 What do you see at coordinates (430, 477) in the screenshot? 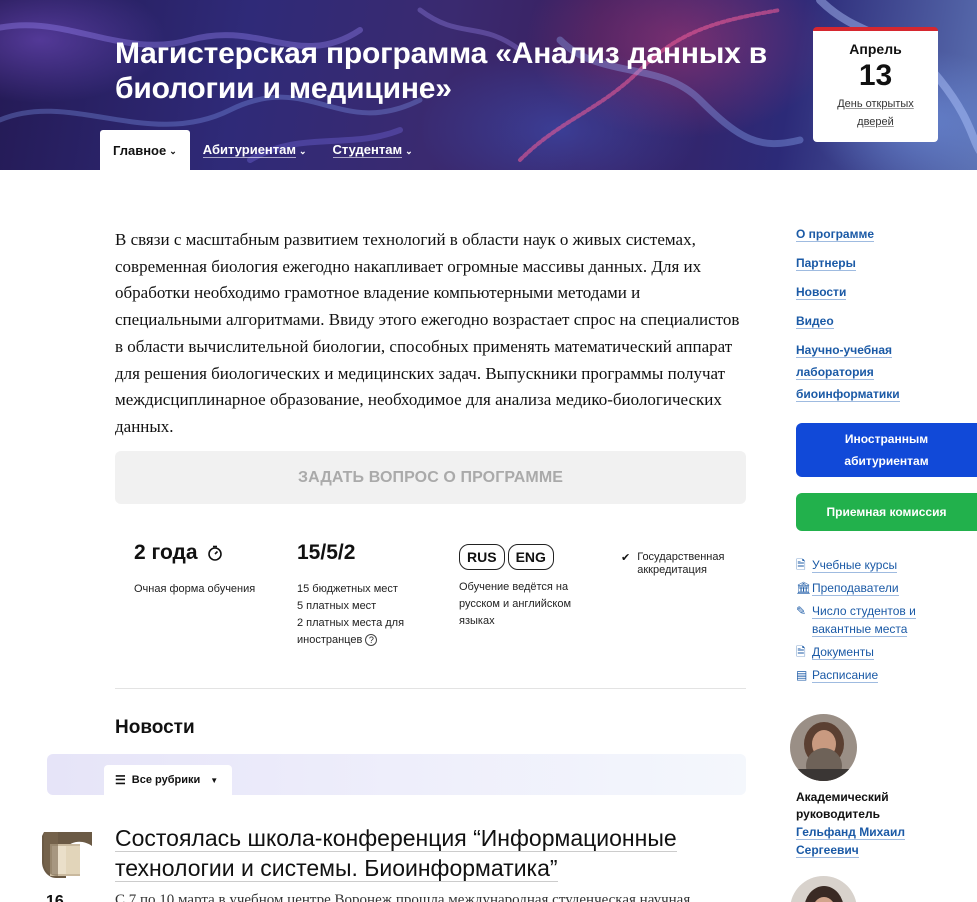
I see `ask-question-button: ЗАДАТЬ ВОПРОС О ПРОГРАММЕ` at bounding box center [430, 477].